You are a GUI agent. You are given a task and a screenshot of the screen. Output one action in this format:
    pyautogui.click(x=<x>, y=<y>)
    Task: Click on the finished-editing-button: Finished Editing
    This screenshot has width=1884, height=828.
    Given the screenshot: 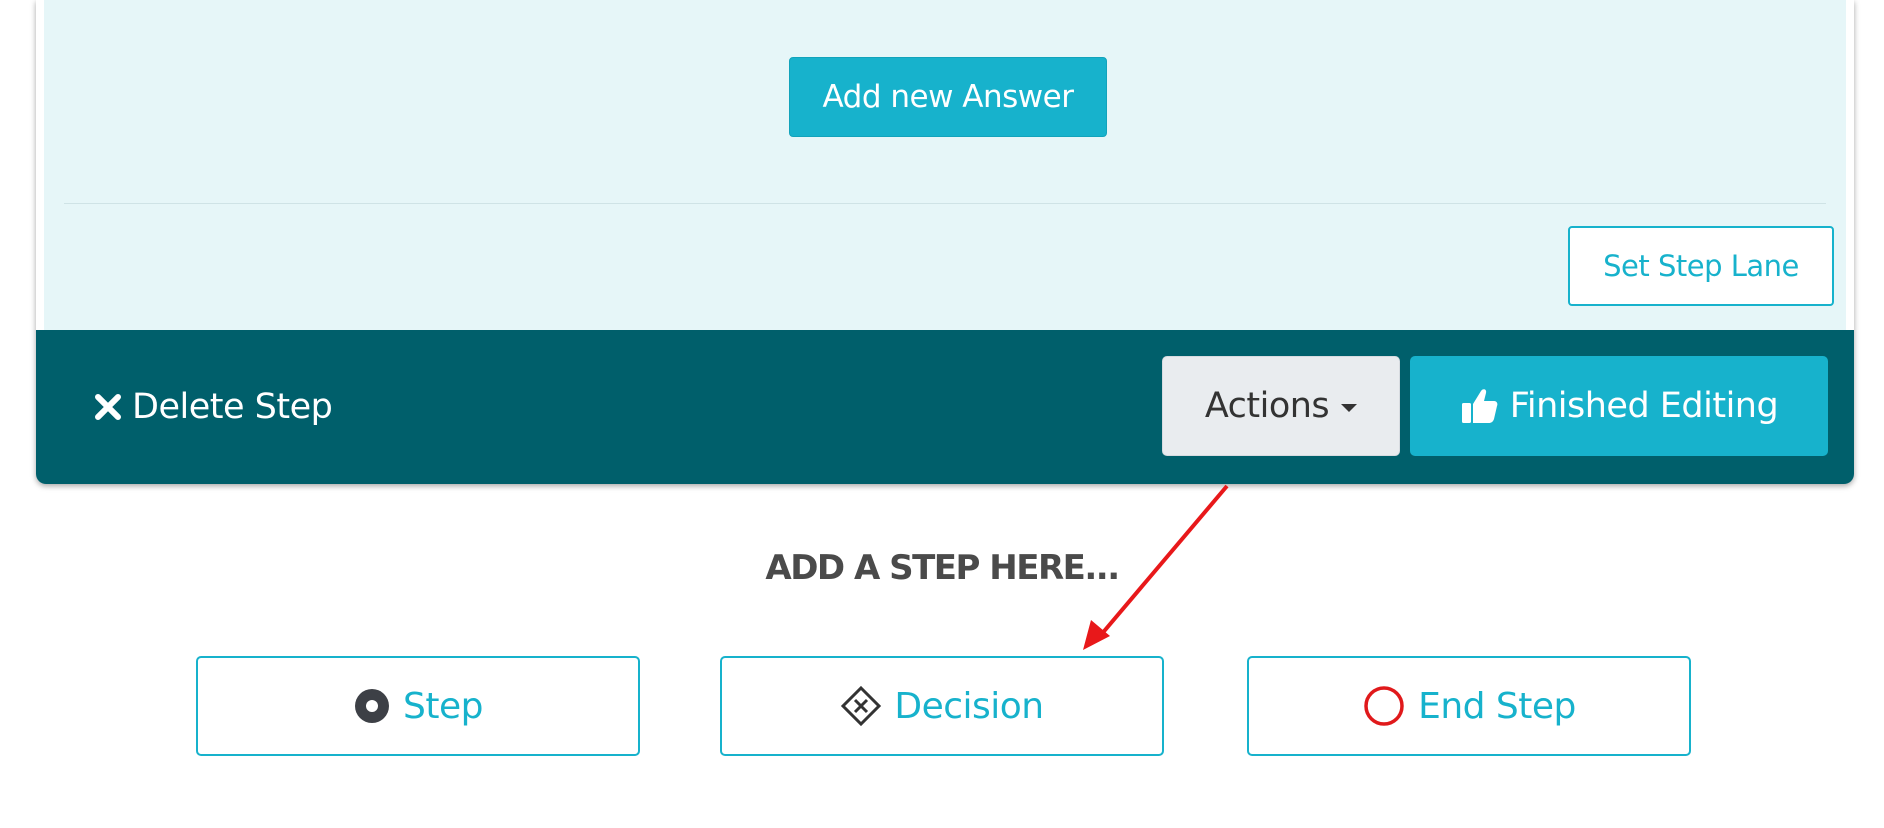 What is the action you would take?
    pyautogui.click(x=1619, y=406)
    